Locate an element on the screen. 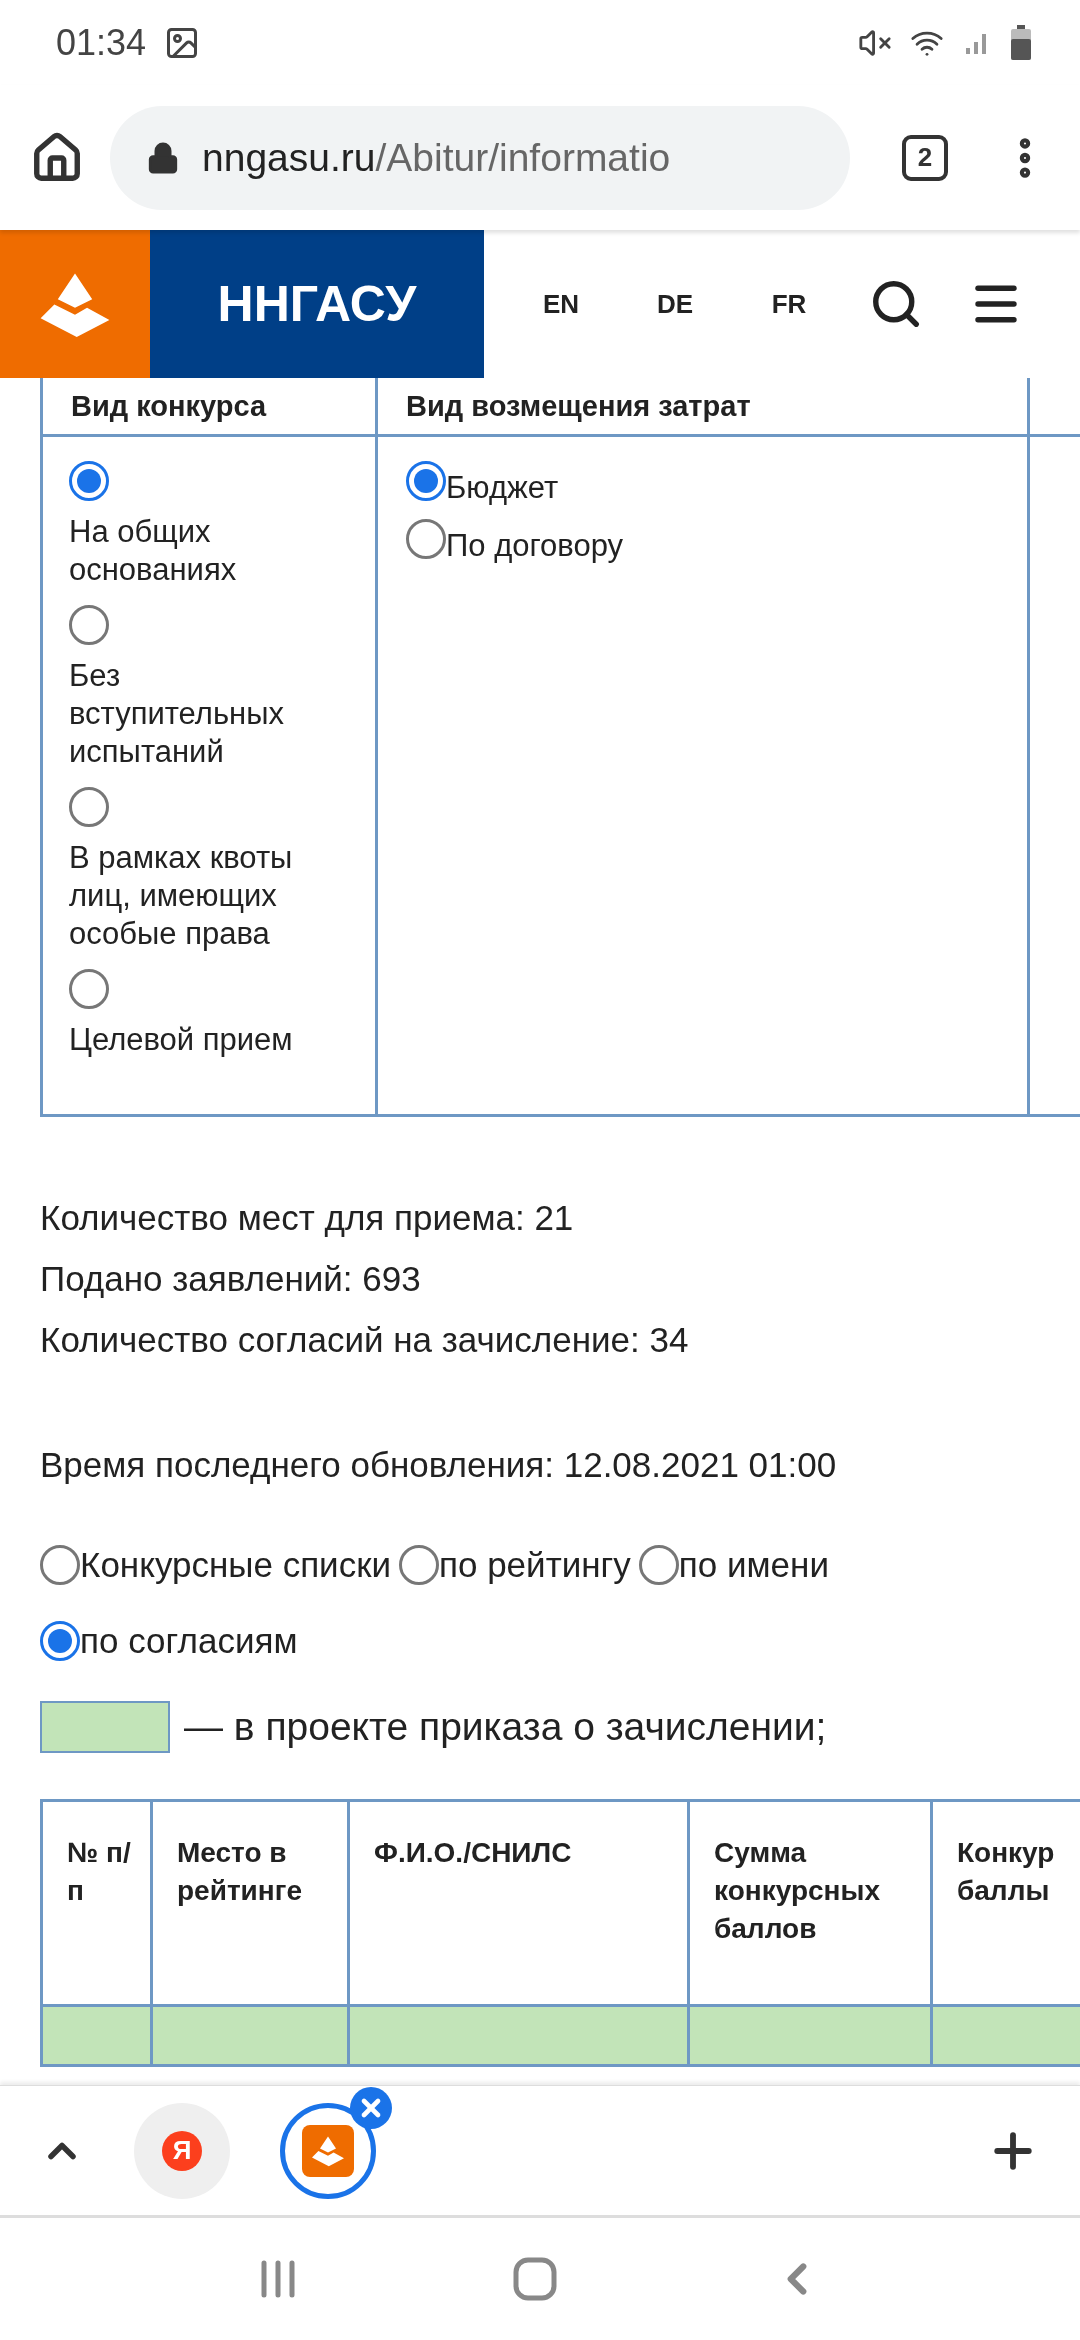  tab-bubble: Я is located at coordinates (182, 2150).